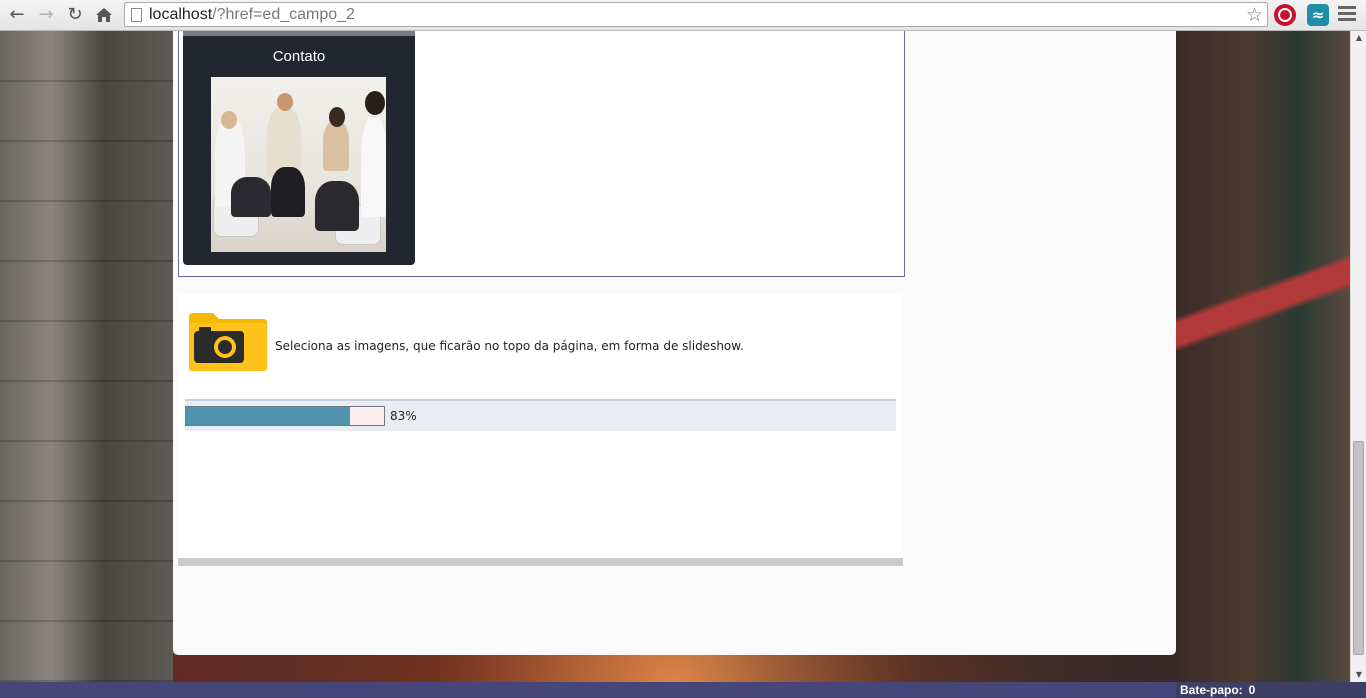  I want to click on extension-teal-icon: ≈, so click(1318, 15).